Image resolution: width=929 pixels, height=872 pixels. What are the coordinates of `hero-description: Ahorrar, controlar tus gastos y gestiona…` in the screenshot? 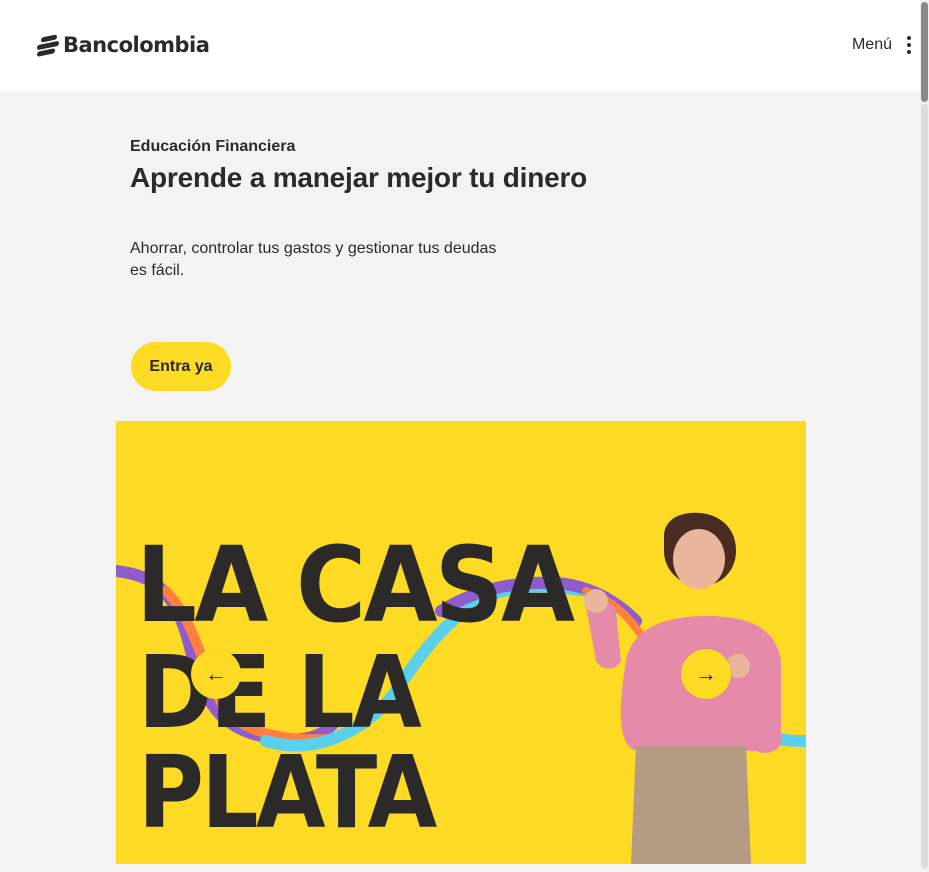 It's located at (313, 259).